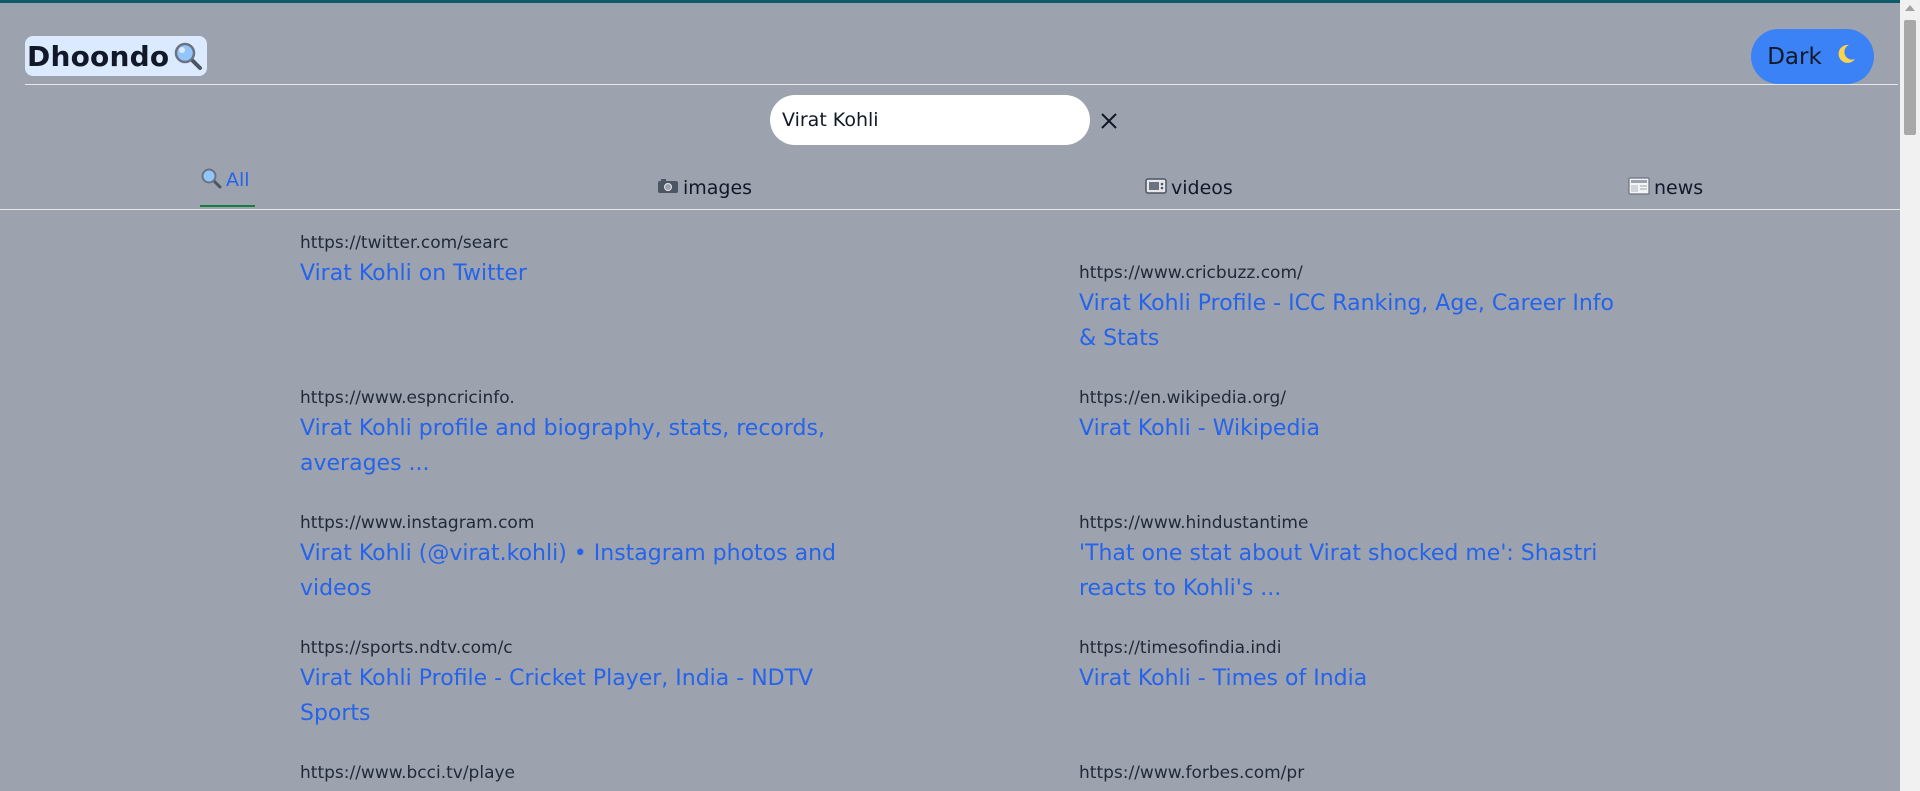 The image size is (1920, 791). I want to click on tab-news: news, so click(1665, 188).